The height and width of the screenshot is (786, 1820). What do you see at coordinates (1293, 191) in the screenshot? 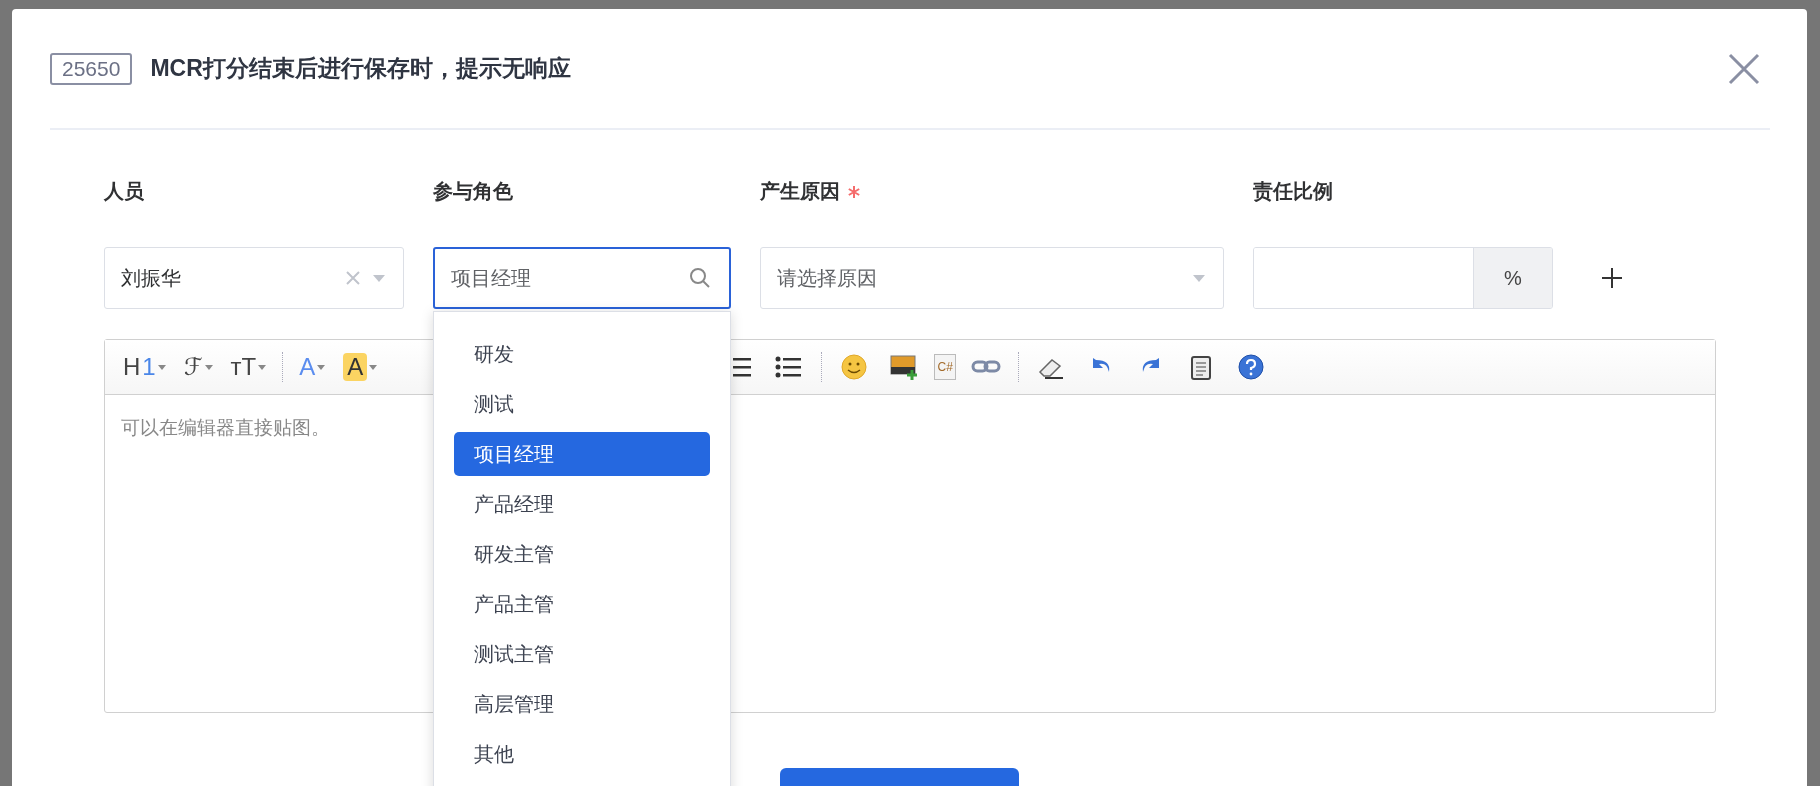
I see `field-label: 责任比例` at bounding box center [1293, 191].